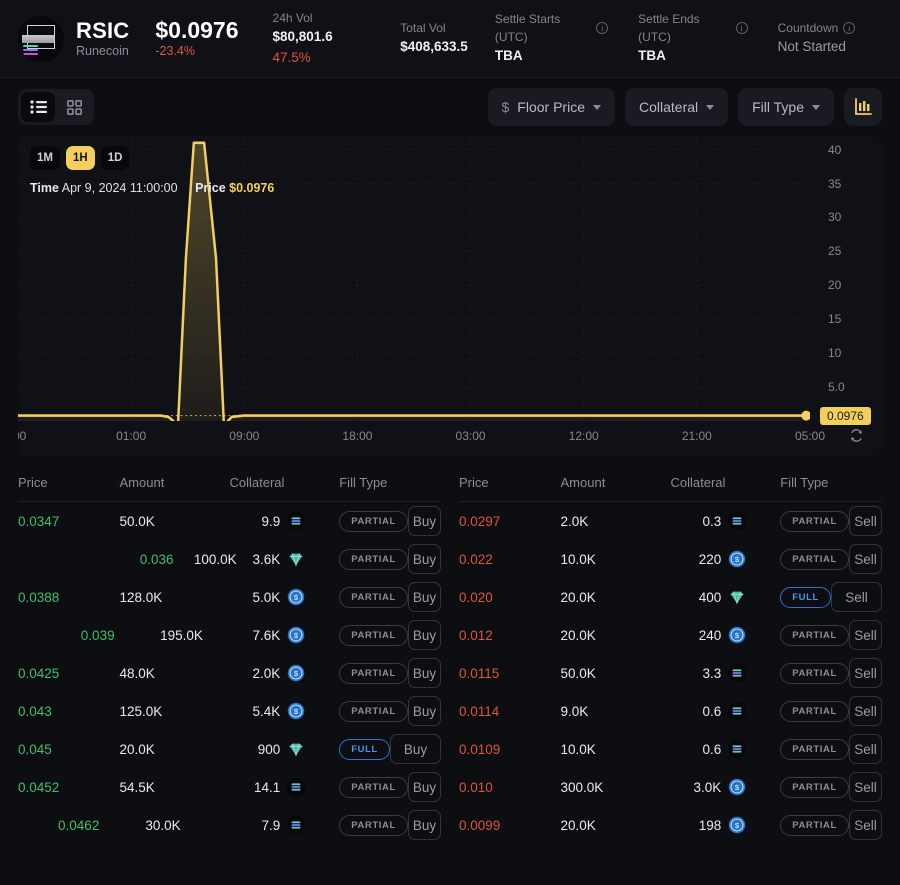  I want to click on collateral-value: 5.4K, so click(266, 711).